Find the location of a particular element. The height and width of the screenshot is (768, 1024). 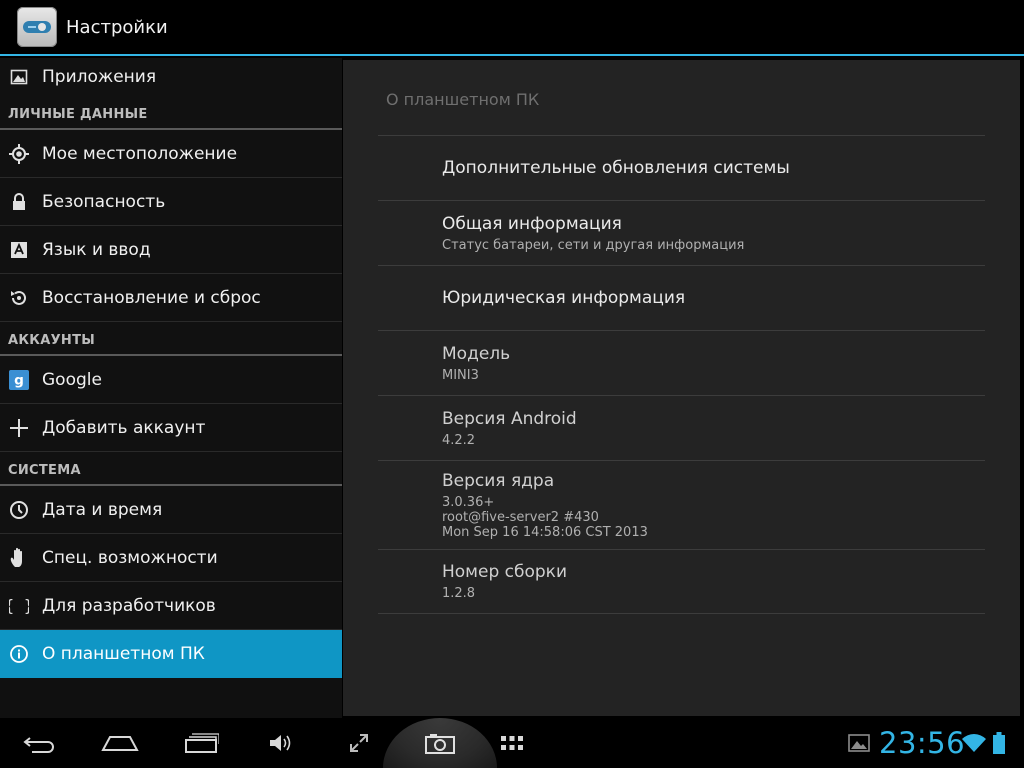

app-grid-icon is located at coordinates (512, 743).